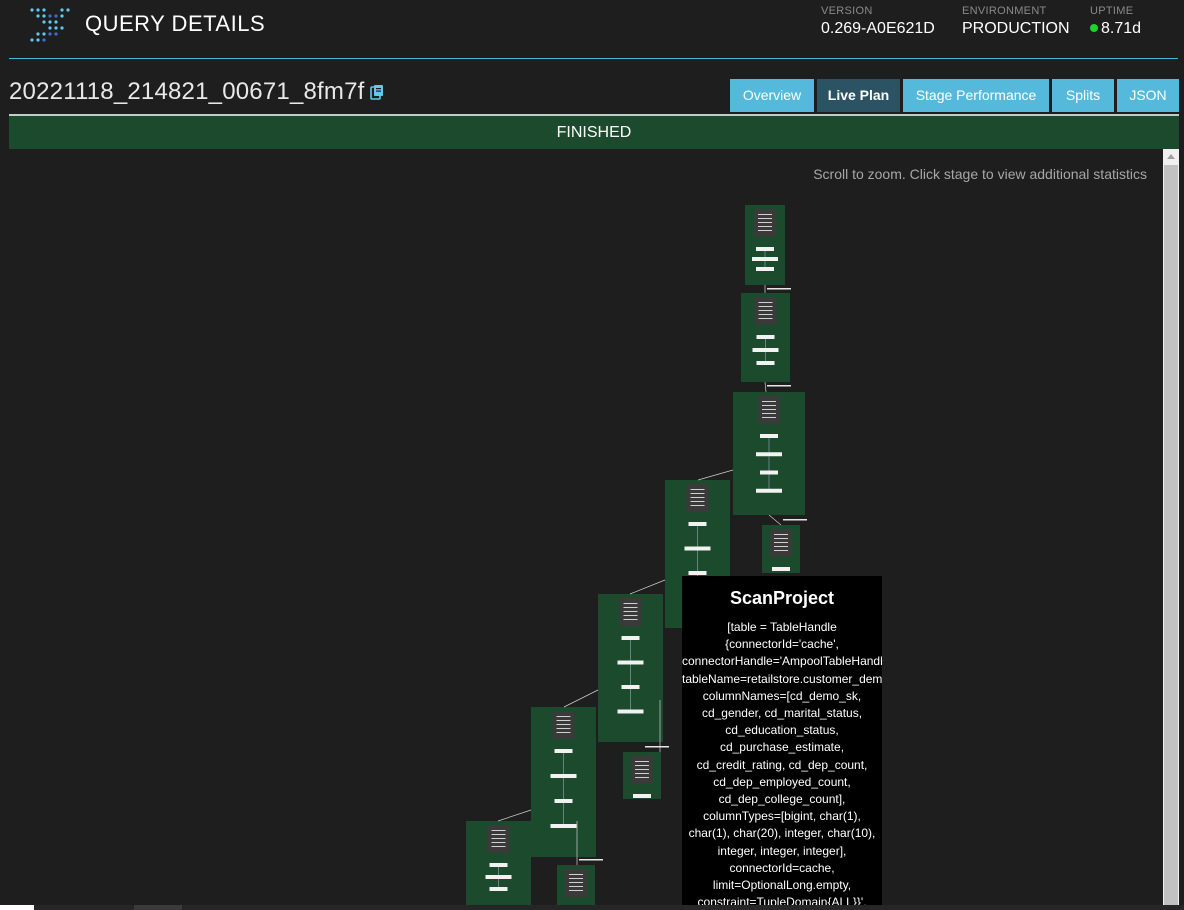 This screenshot has height=910, width=1184. What do you see at coordinates (377, 92) in the screenshot?
I see `clipboard-icon` at bounding box center [377, 92].